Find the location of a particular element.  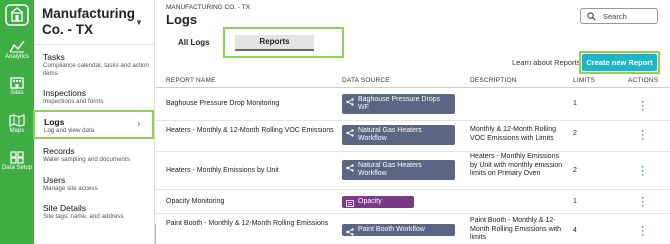

rail-label-analytics: Analytics is located at coordinates (16, 57).